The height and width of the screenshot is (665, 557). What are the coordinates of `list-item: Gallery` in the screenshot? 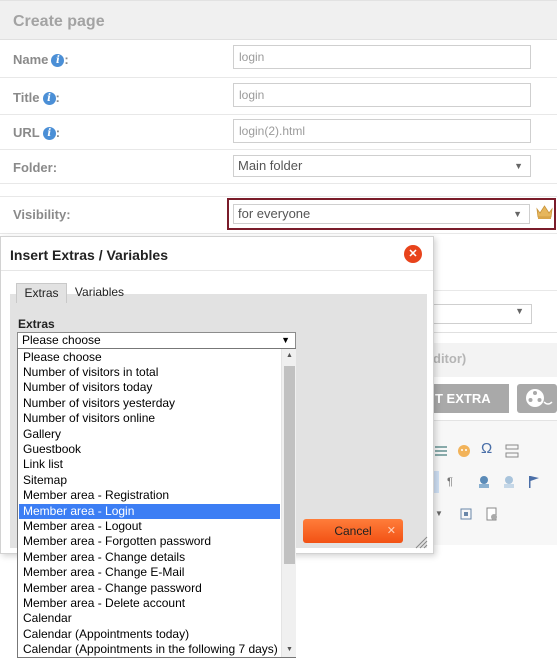 It's located at (149, 434).